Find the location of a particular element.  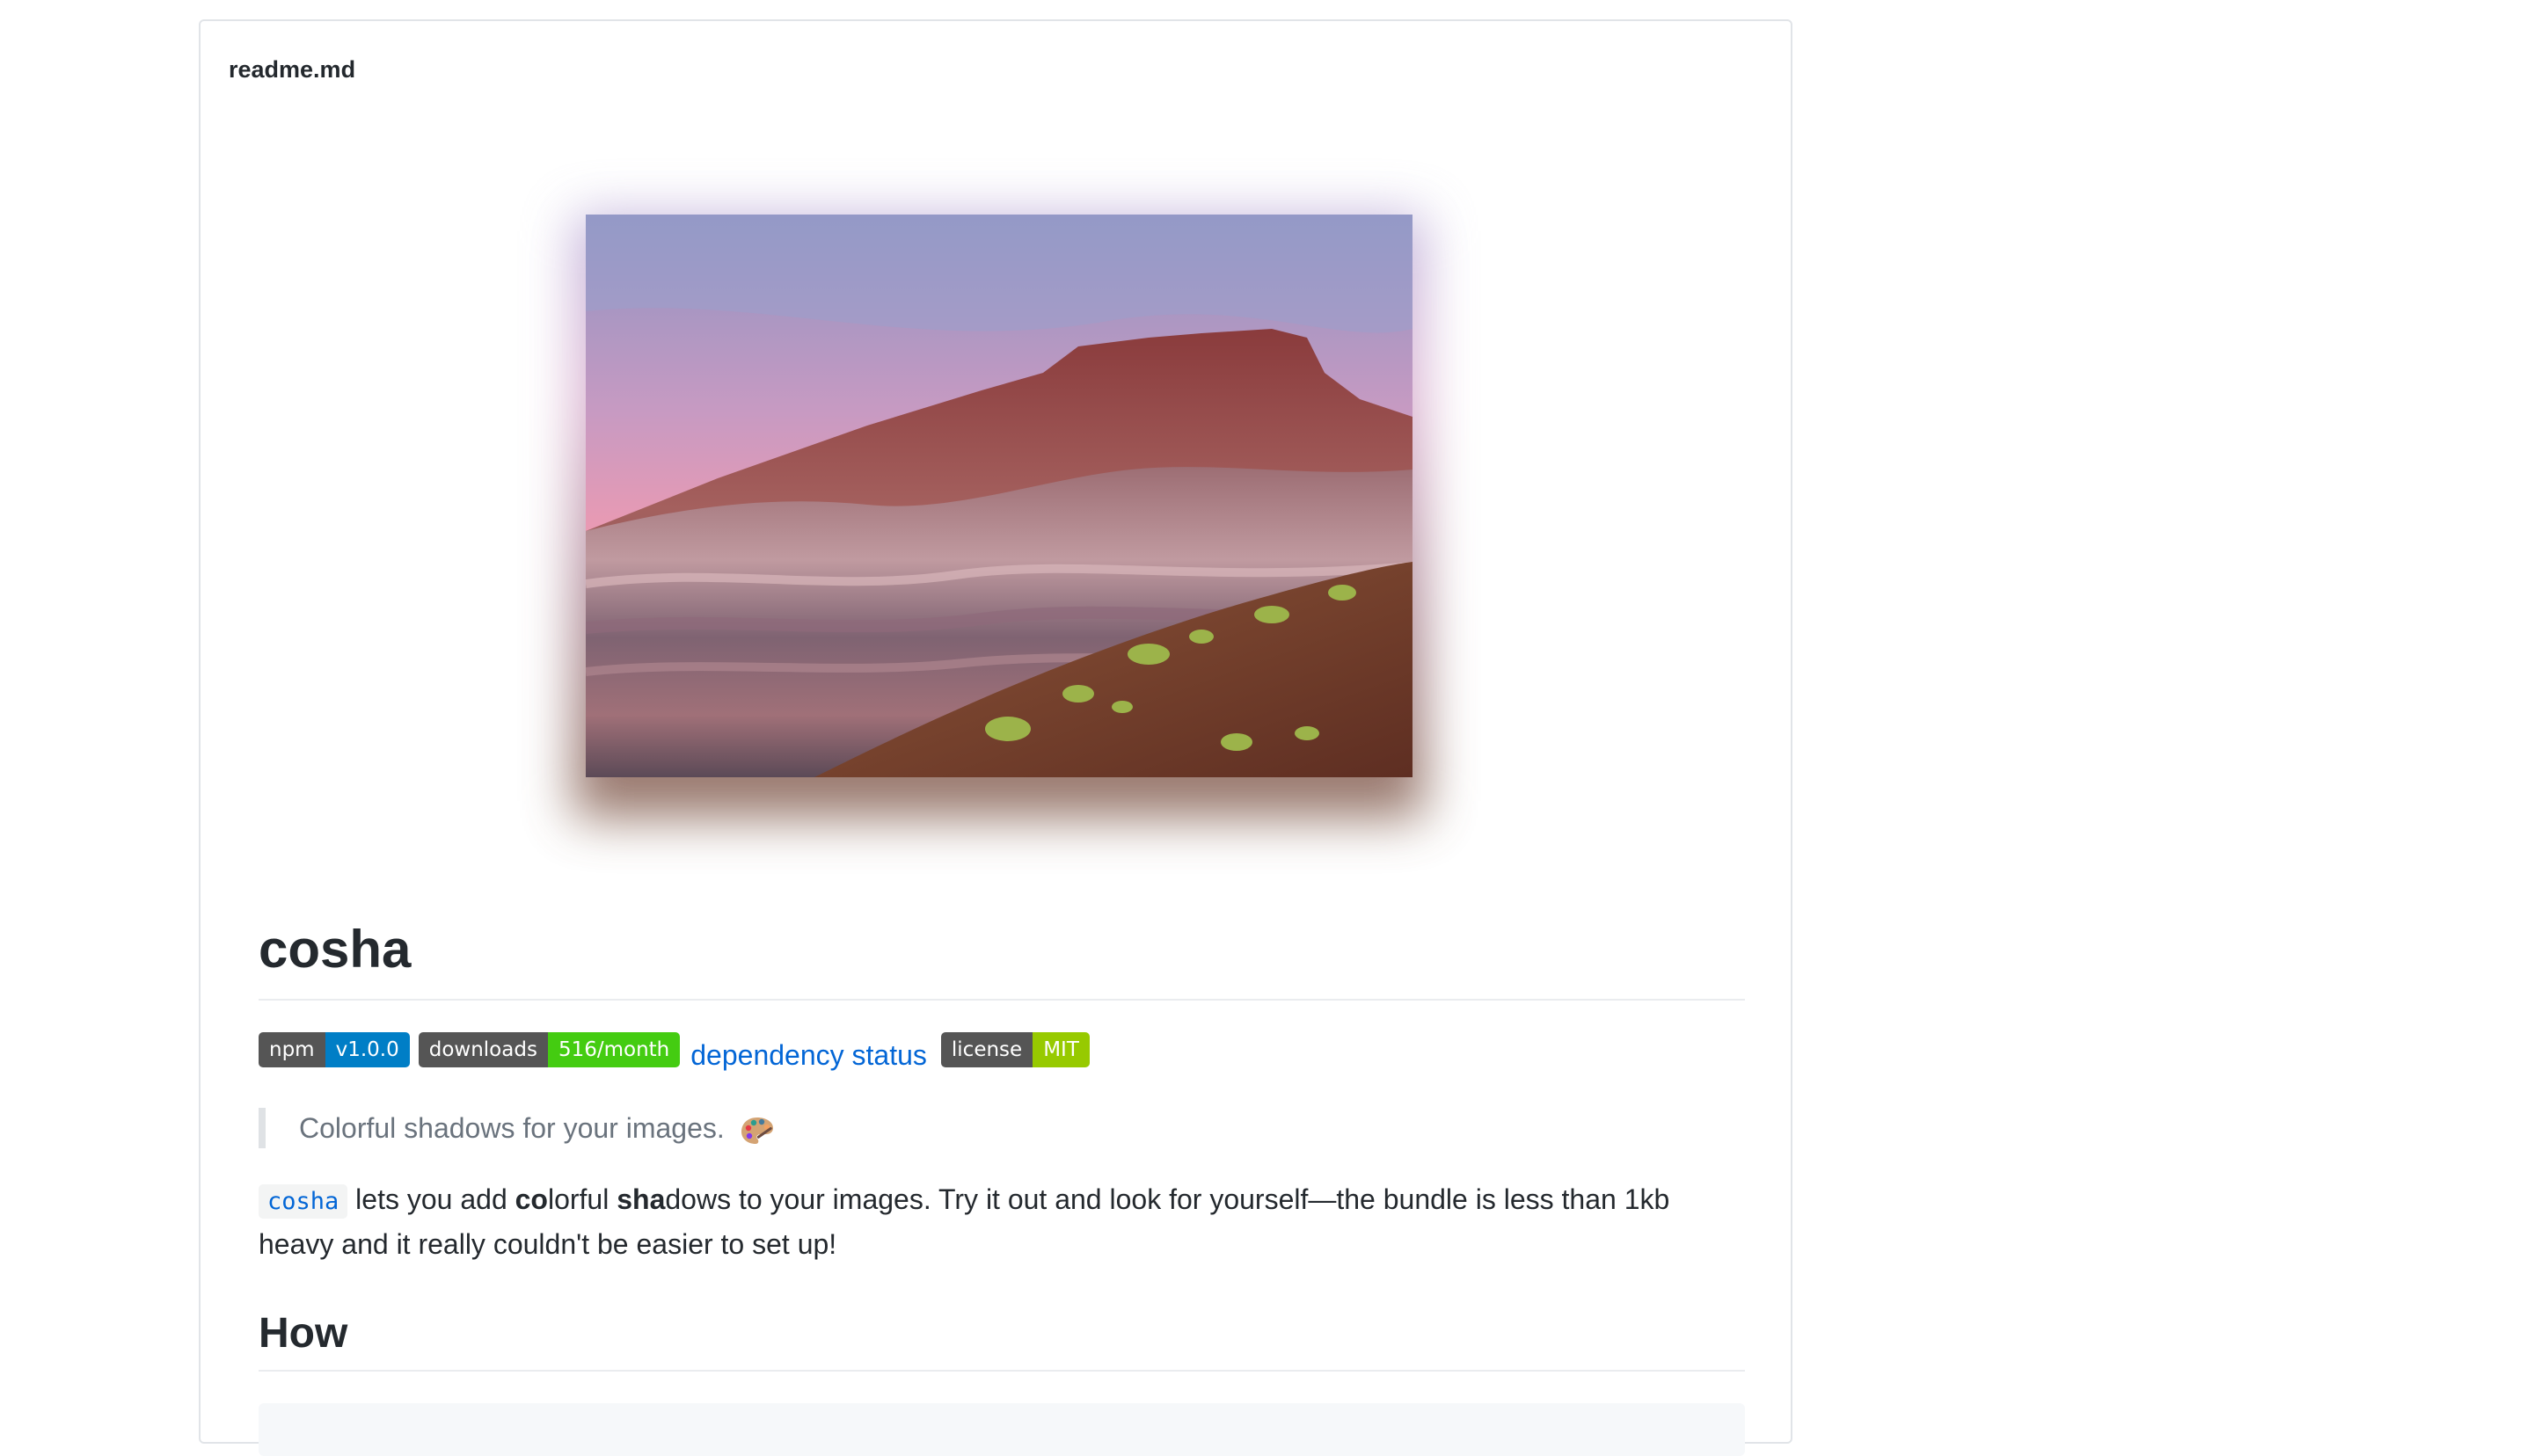

section-heading-how: How is located at coordinates (1002, 1340).